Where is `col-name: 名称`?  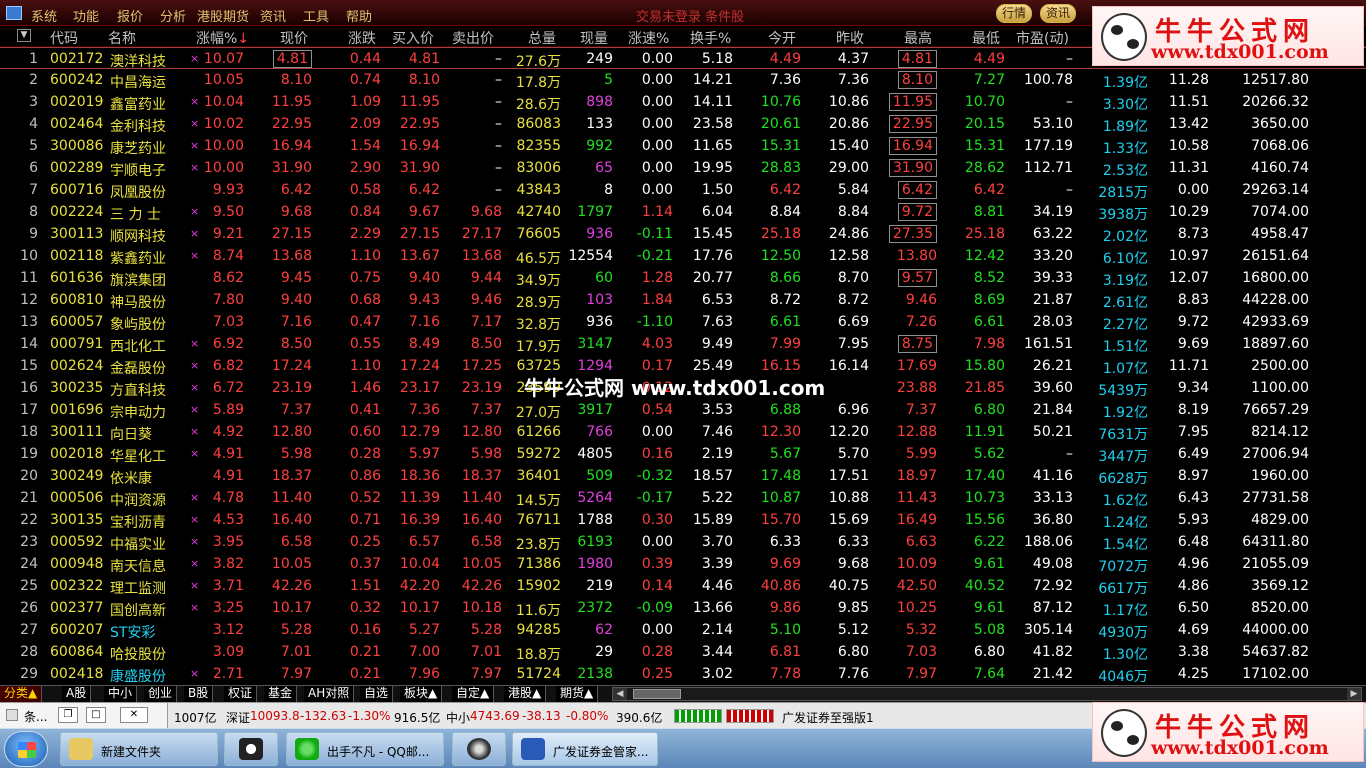
col-name: 名称 is located at coordinates (122, 38).